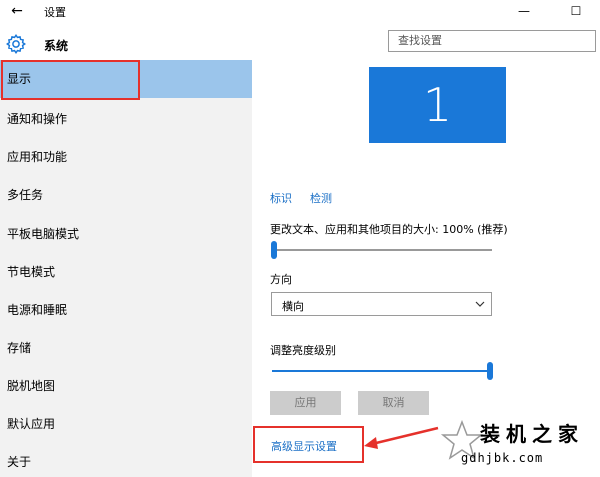 The image size is (600, 477). Describe the element at coordinates (382, 250) in the screenshot. I see `scale-slider-track` at that location.